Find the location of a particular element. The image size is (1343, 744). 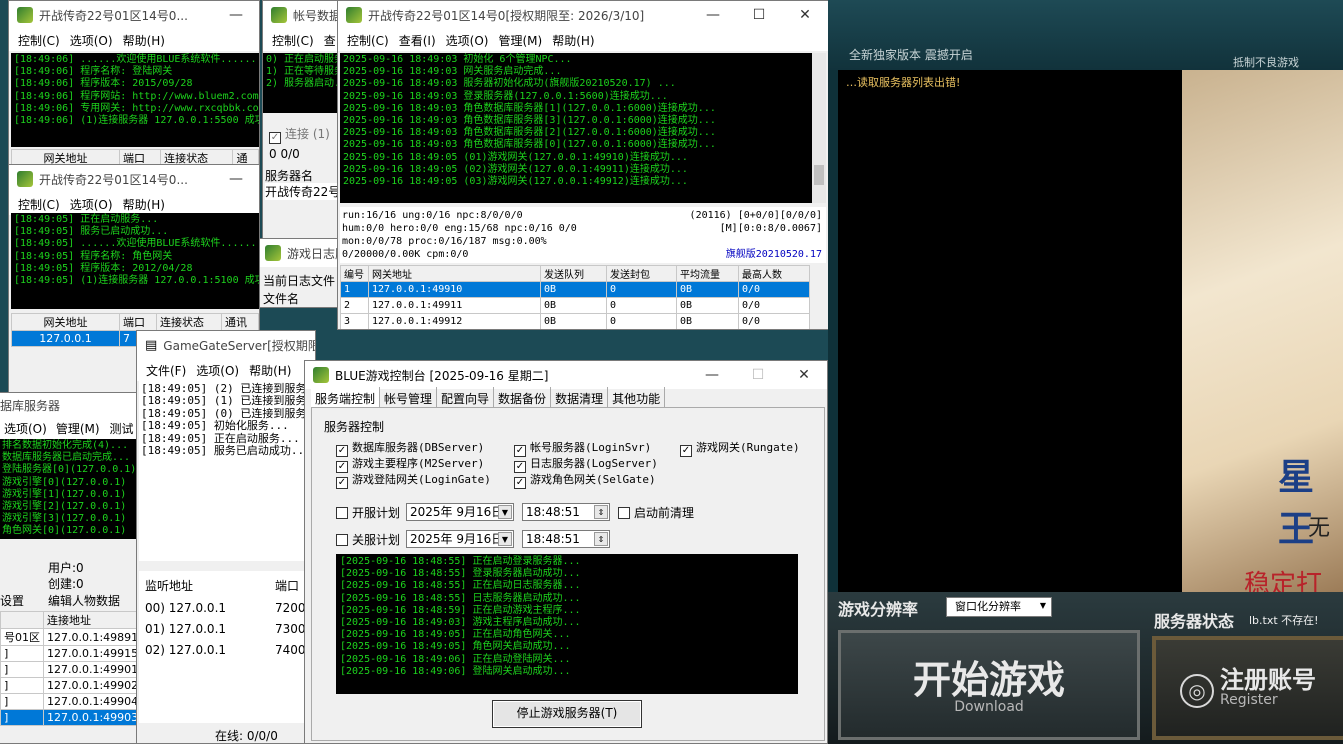

selgate-checkbox: ✓ 游戏角色网关(SelGate) is located at coordinates (585, 480).